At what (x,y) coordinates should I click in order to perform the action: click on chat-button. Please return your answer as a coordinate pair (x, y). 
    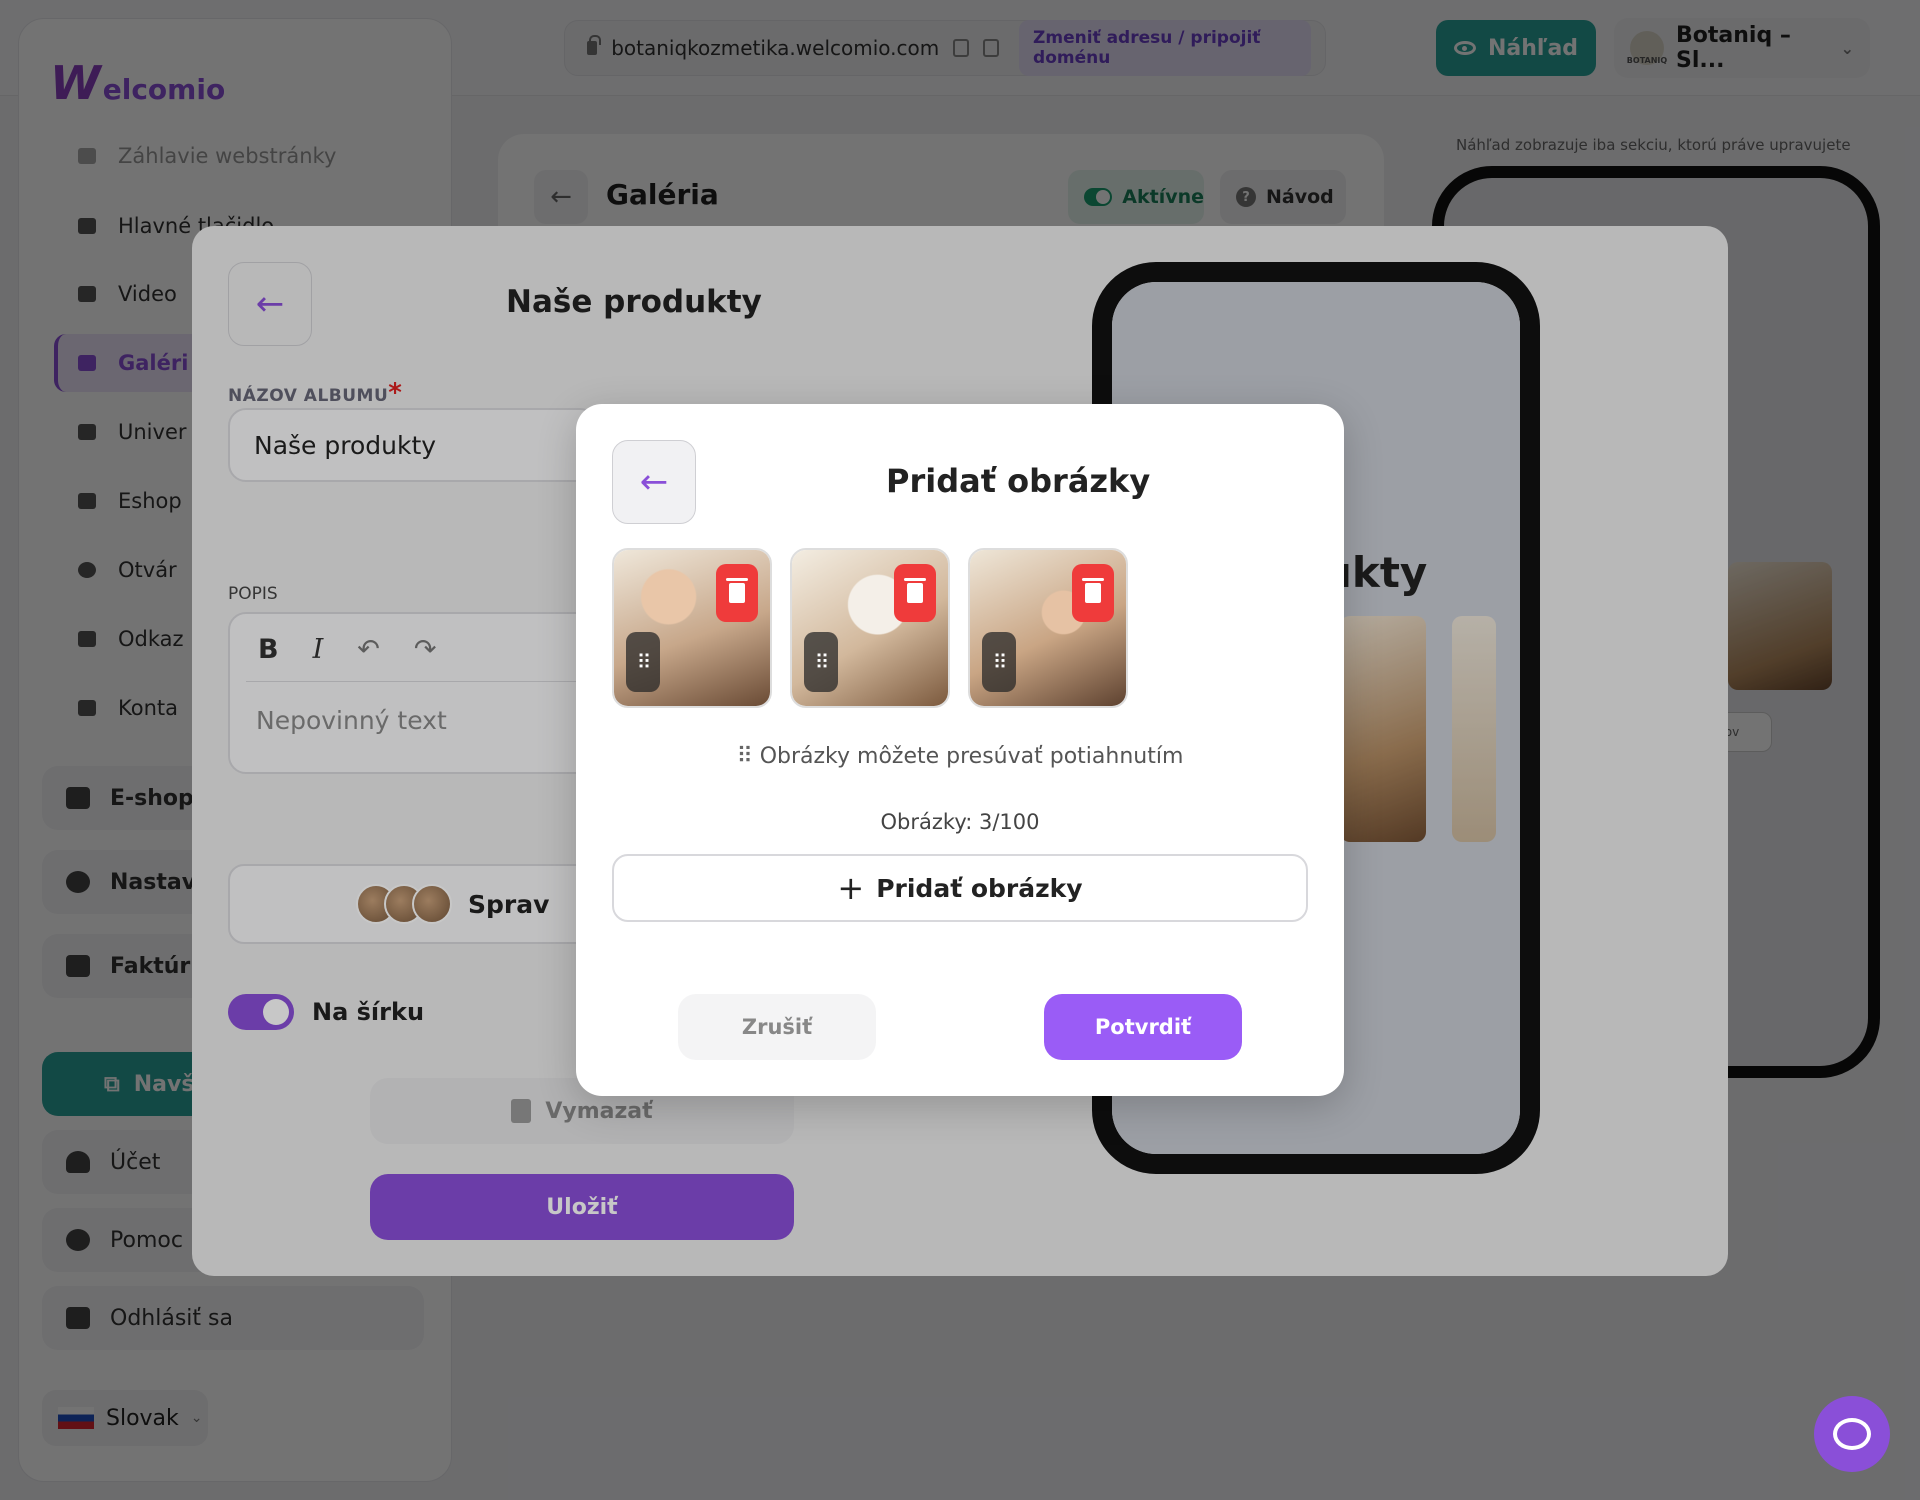
    Looking at the image, I should click on (1852, 1434).